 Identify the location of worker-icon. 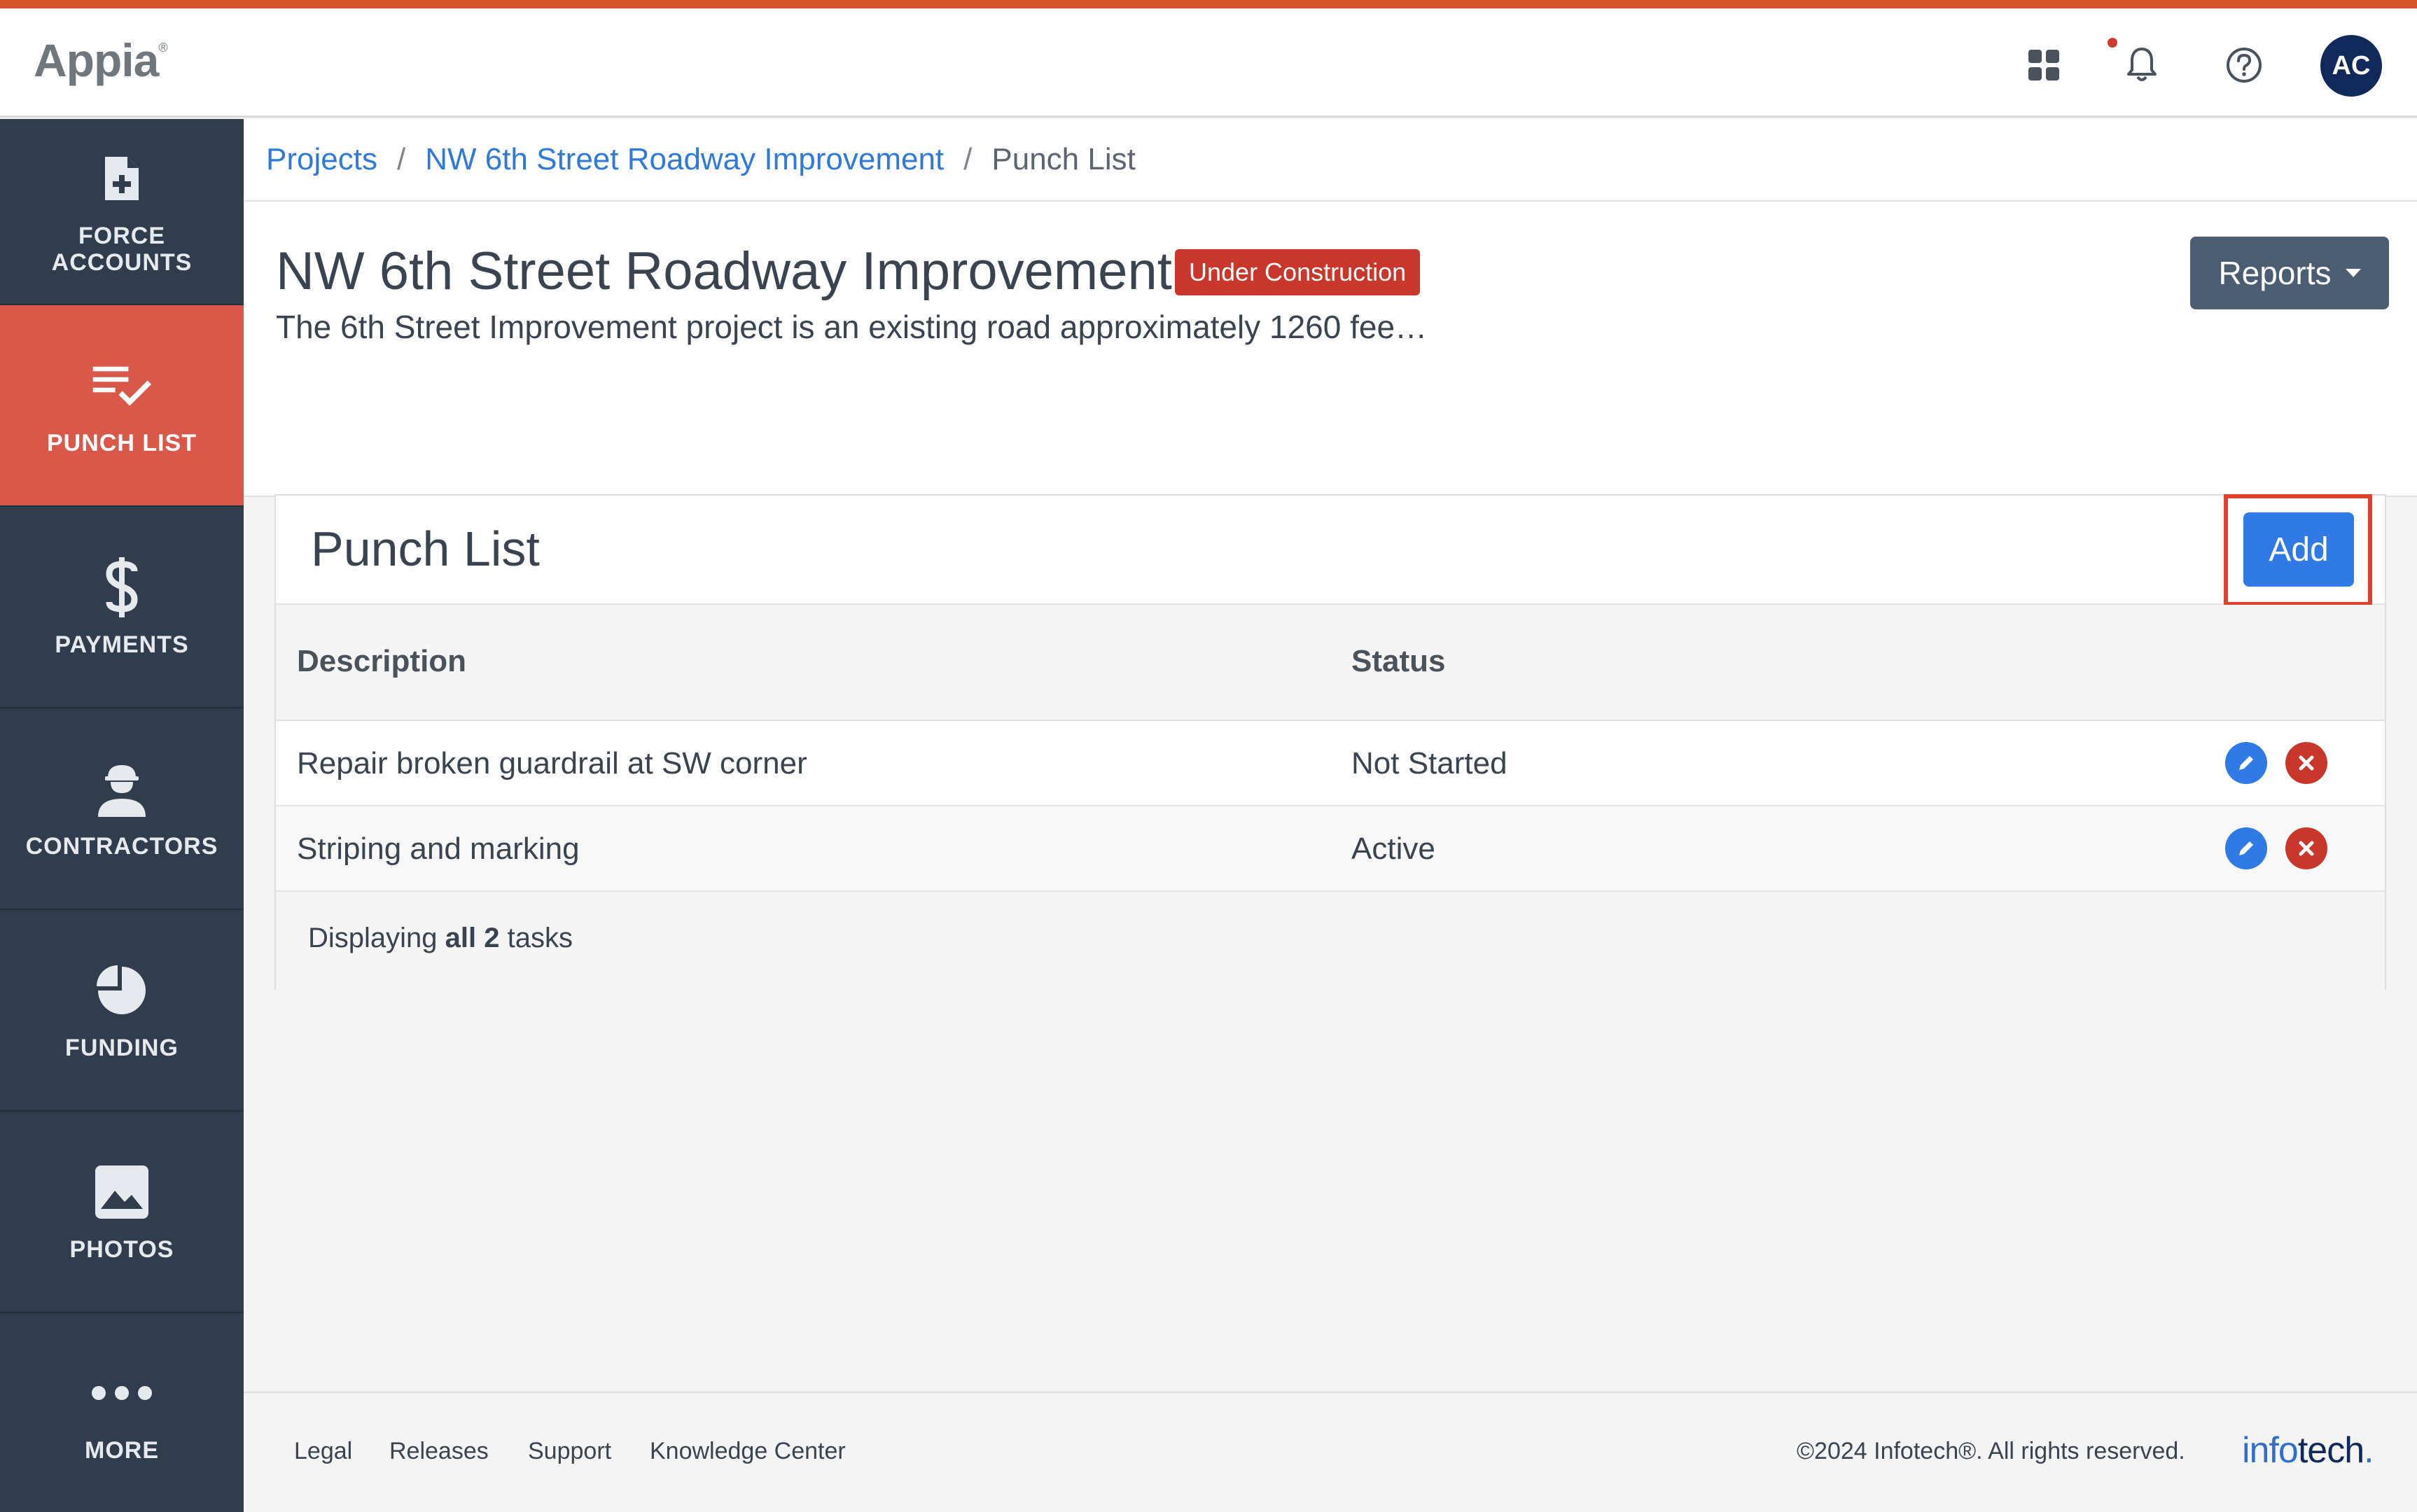
(121, 788).